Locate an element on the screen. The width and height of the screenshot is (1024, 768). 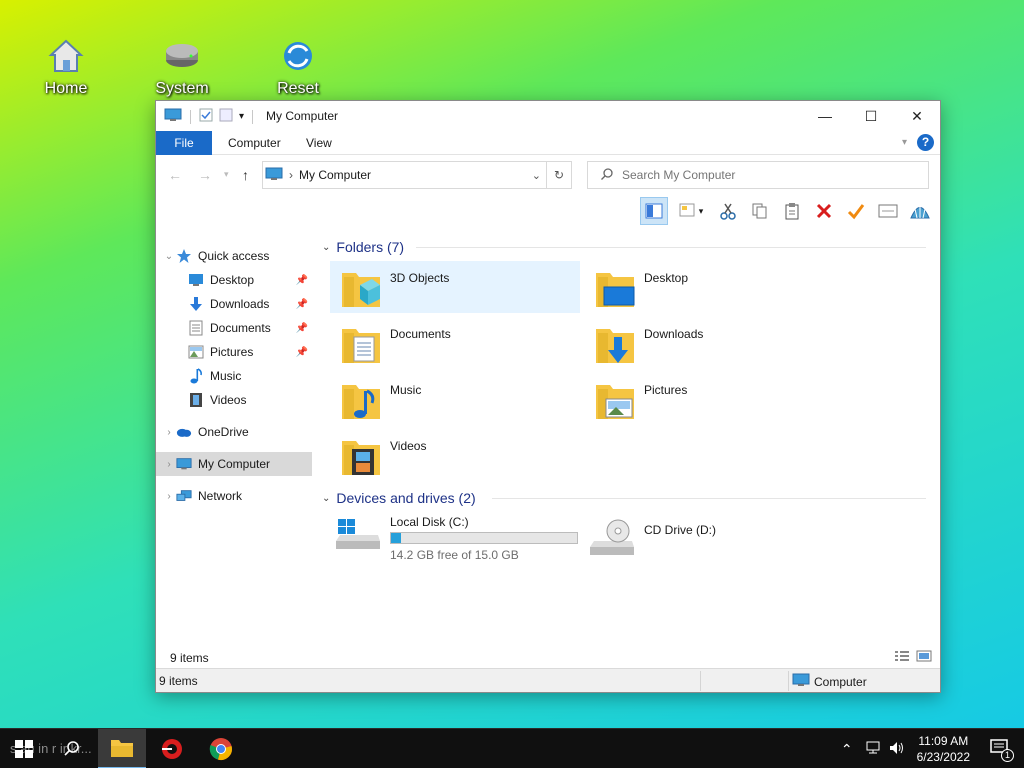
folder-desktop: Desktop is located at coordinates (709, 287).